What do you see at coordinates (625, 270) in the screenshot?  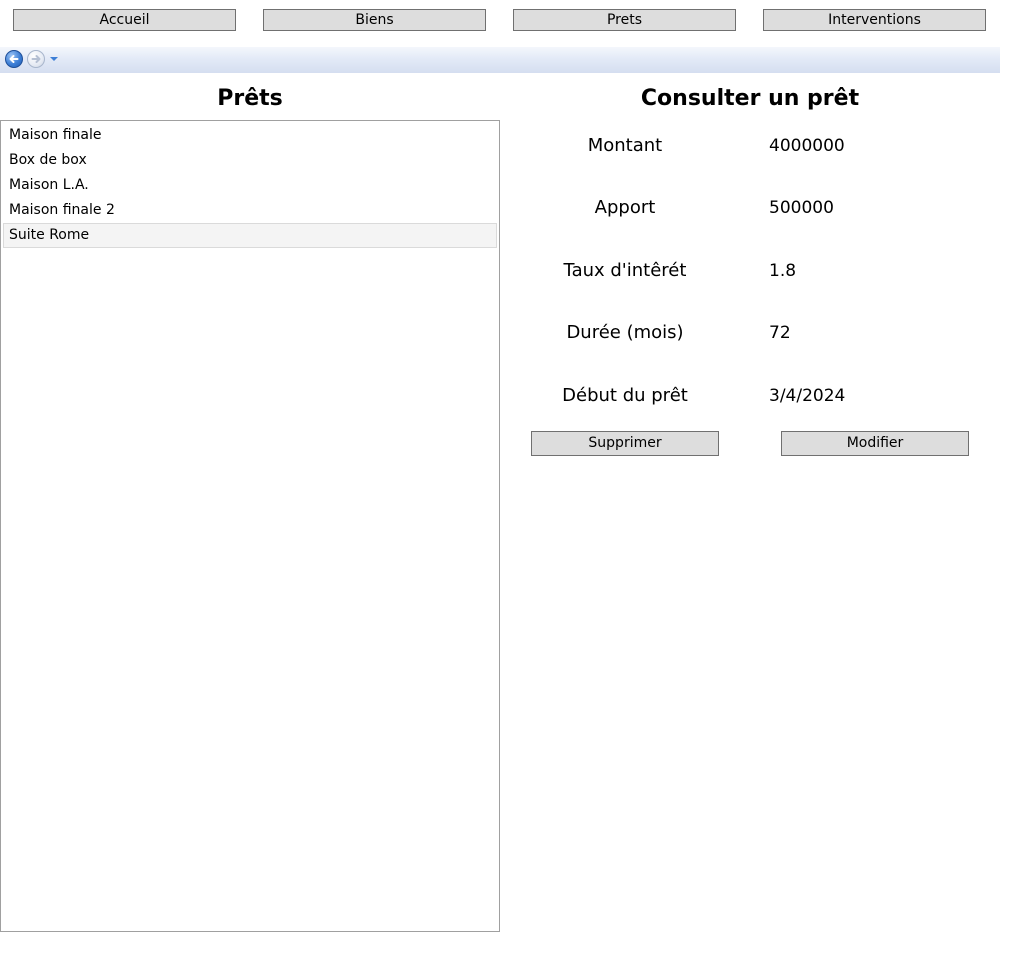 I see `interest-rate-label: Taux d'intêrét` at bounding box center [625, 270].